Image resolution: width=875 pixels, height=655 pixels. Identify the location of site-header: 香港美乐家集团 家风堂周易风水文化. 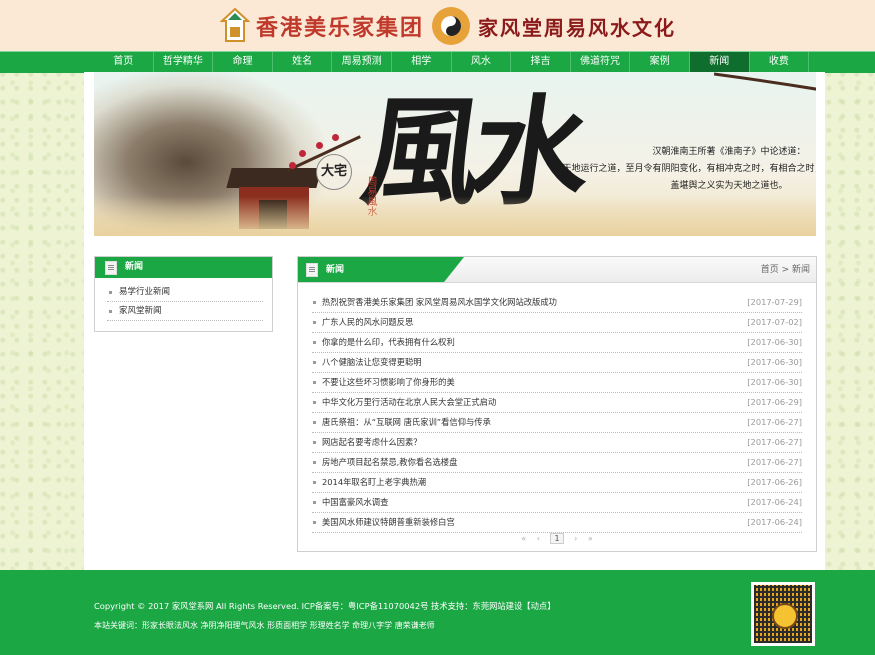
(437, 25).